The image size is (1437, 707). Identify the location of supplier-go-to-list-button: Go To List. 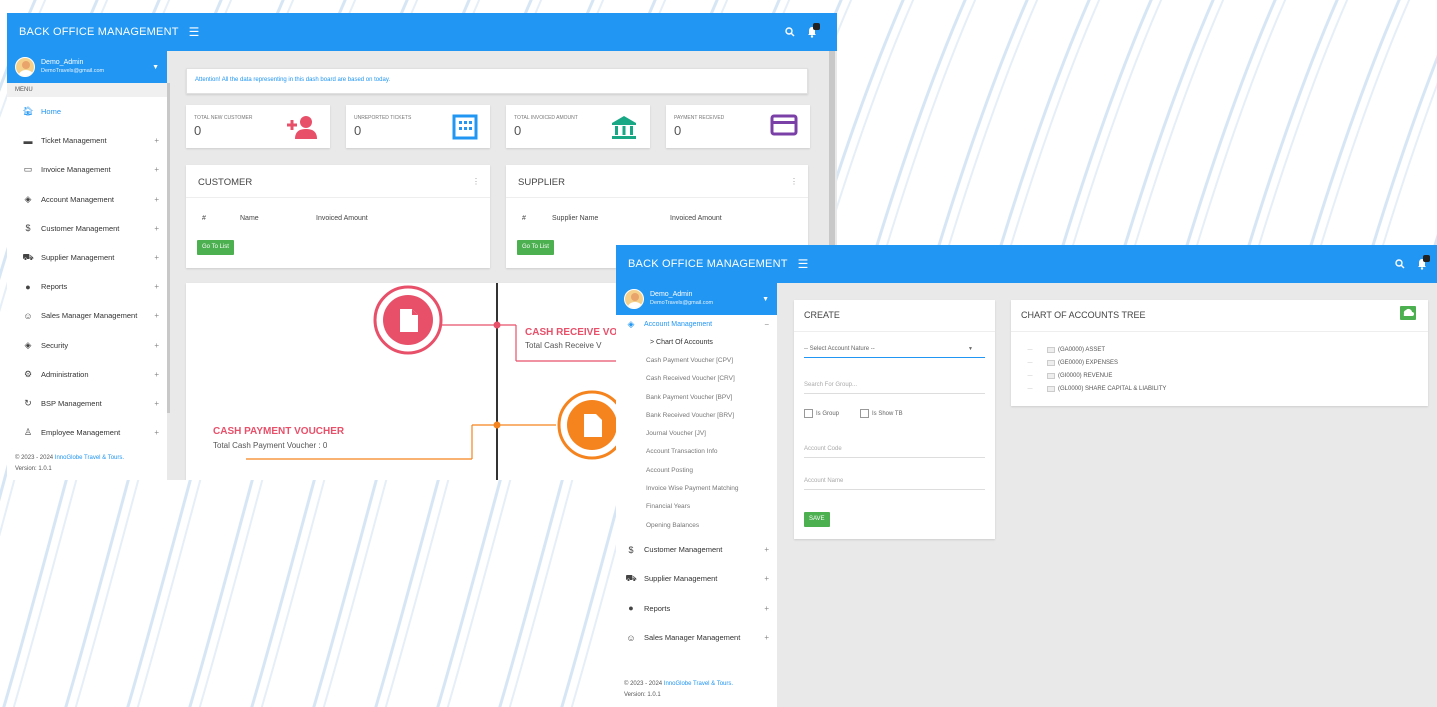
(535, 247).